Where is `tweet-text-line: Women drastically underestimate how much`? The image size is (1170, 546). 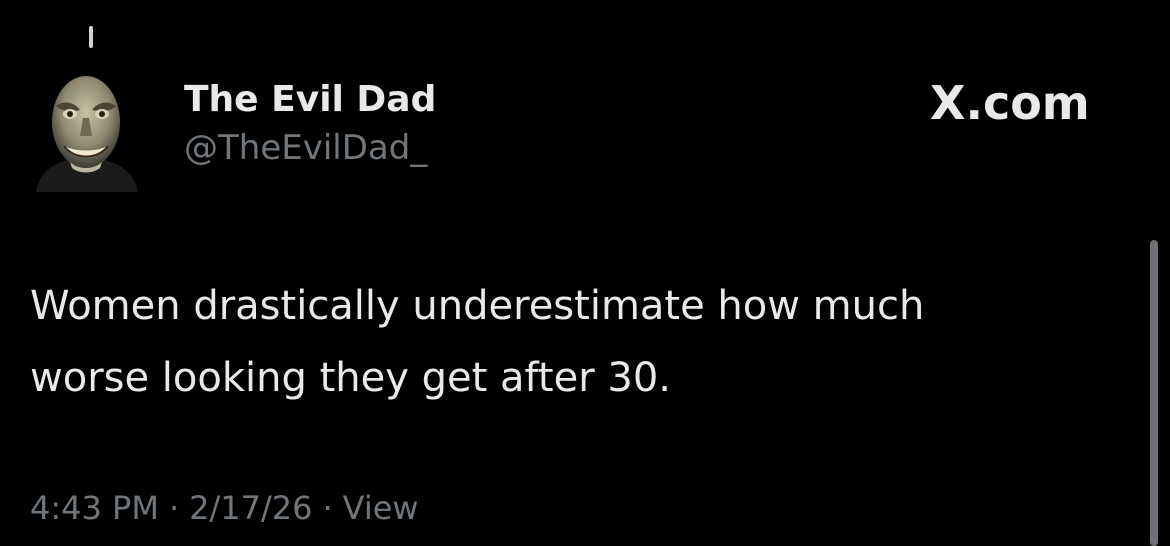 tweet-text-line: Women drastically underestimate how much is located at coordinates (477, 306).